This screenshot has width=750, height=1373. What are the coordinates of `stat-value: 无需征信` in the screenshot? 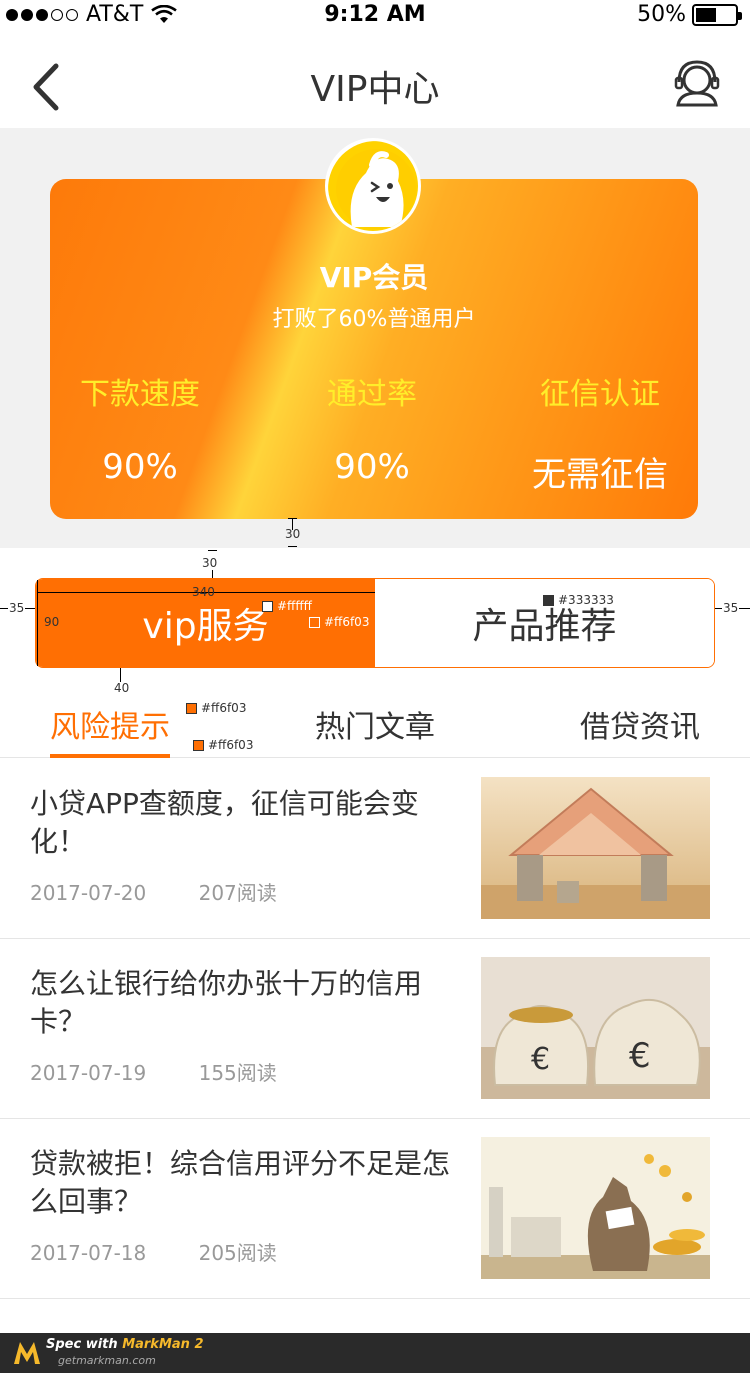 It's located at (600, 475).